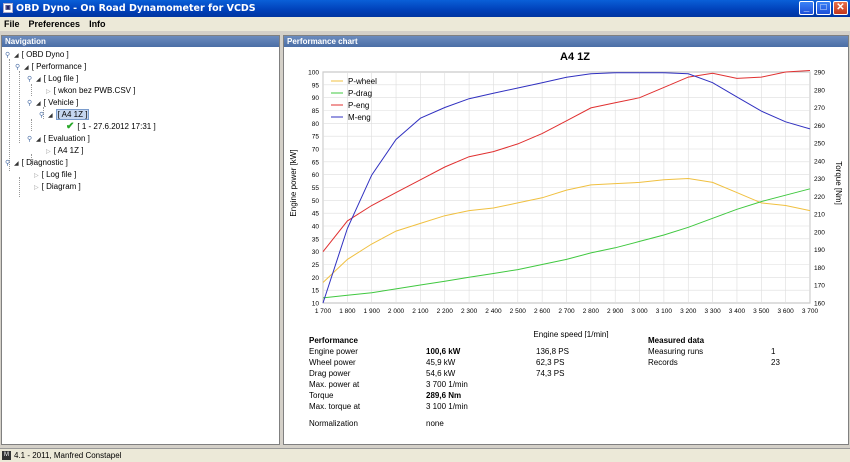 Image resolution: width=850 pixels, height=462 pixels. Describe the element at coordinates (664, 311) in the screenshot. I see `x-tick-label: 3 100` at that location.